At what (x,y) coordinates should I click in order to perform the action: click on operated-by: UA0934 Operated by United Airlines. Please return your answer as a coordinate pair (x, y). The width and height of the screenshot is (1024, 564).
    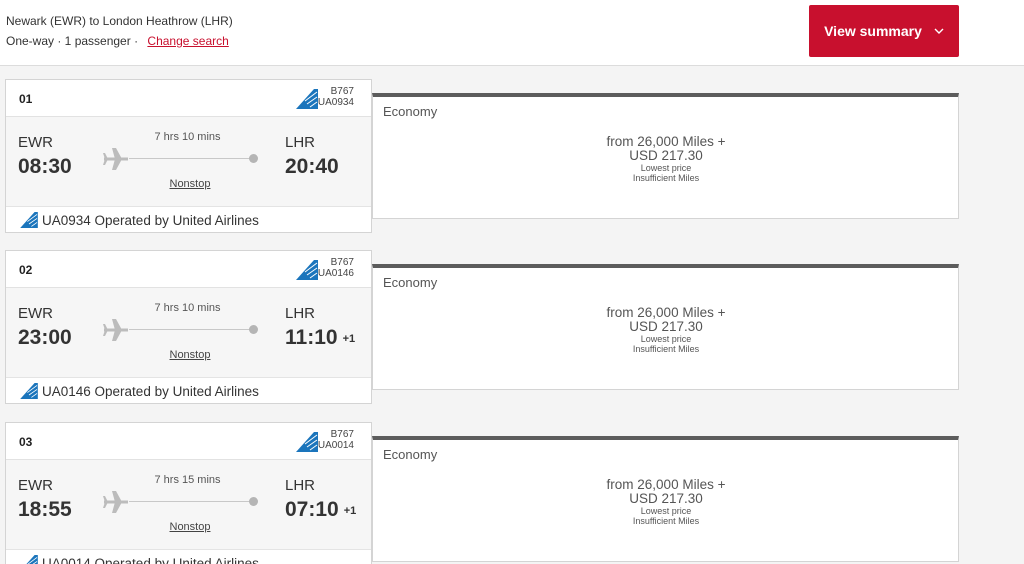
    Looking at the image, I should click on (150, 220).